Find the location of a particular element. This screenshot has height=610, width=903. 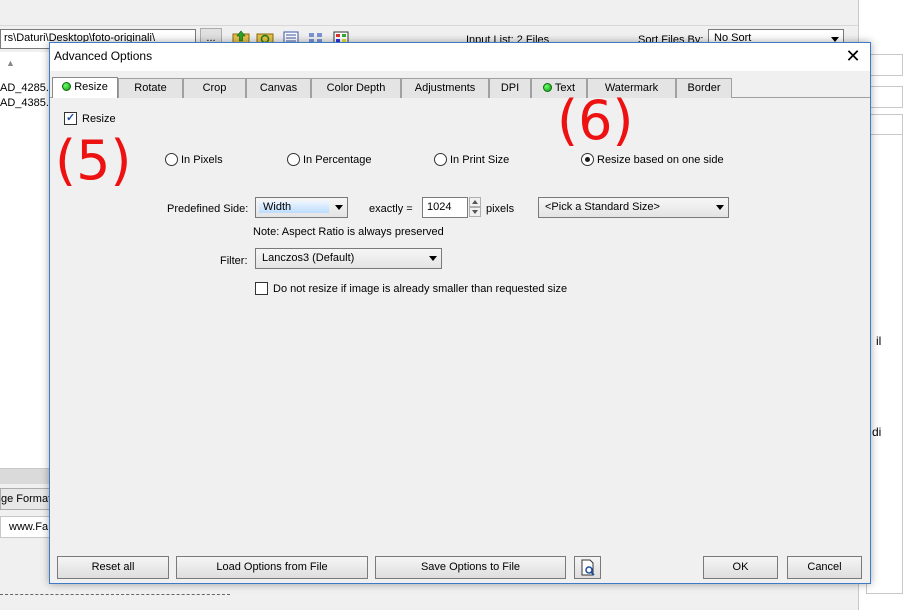

tab-crop: Crop is located at coordinates (214, 88).